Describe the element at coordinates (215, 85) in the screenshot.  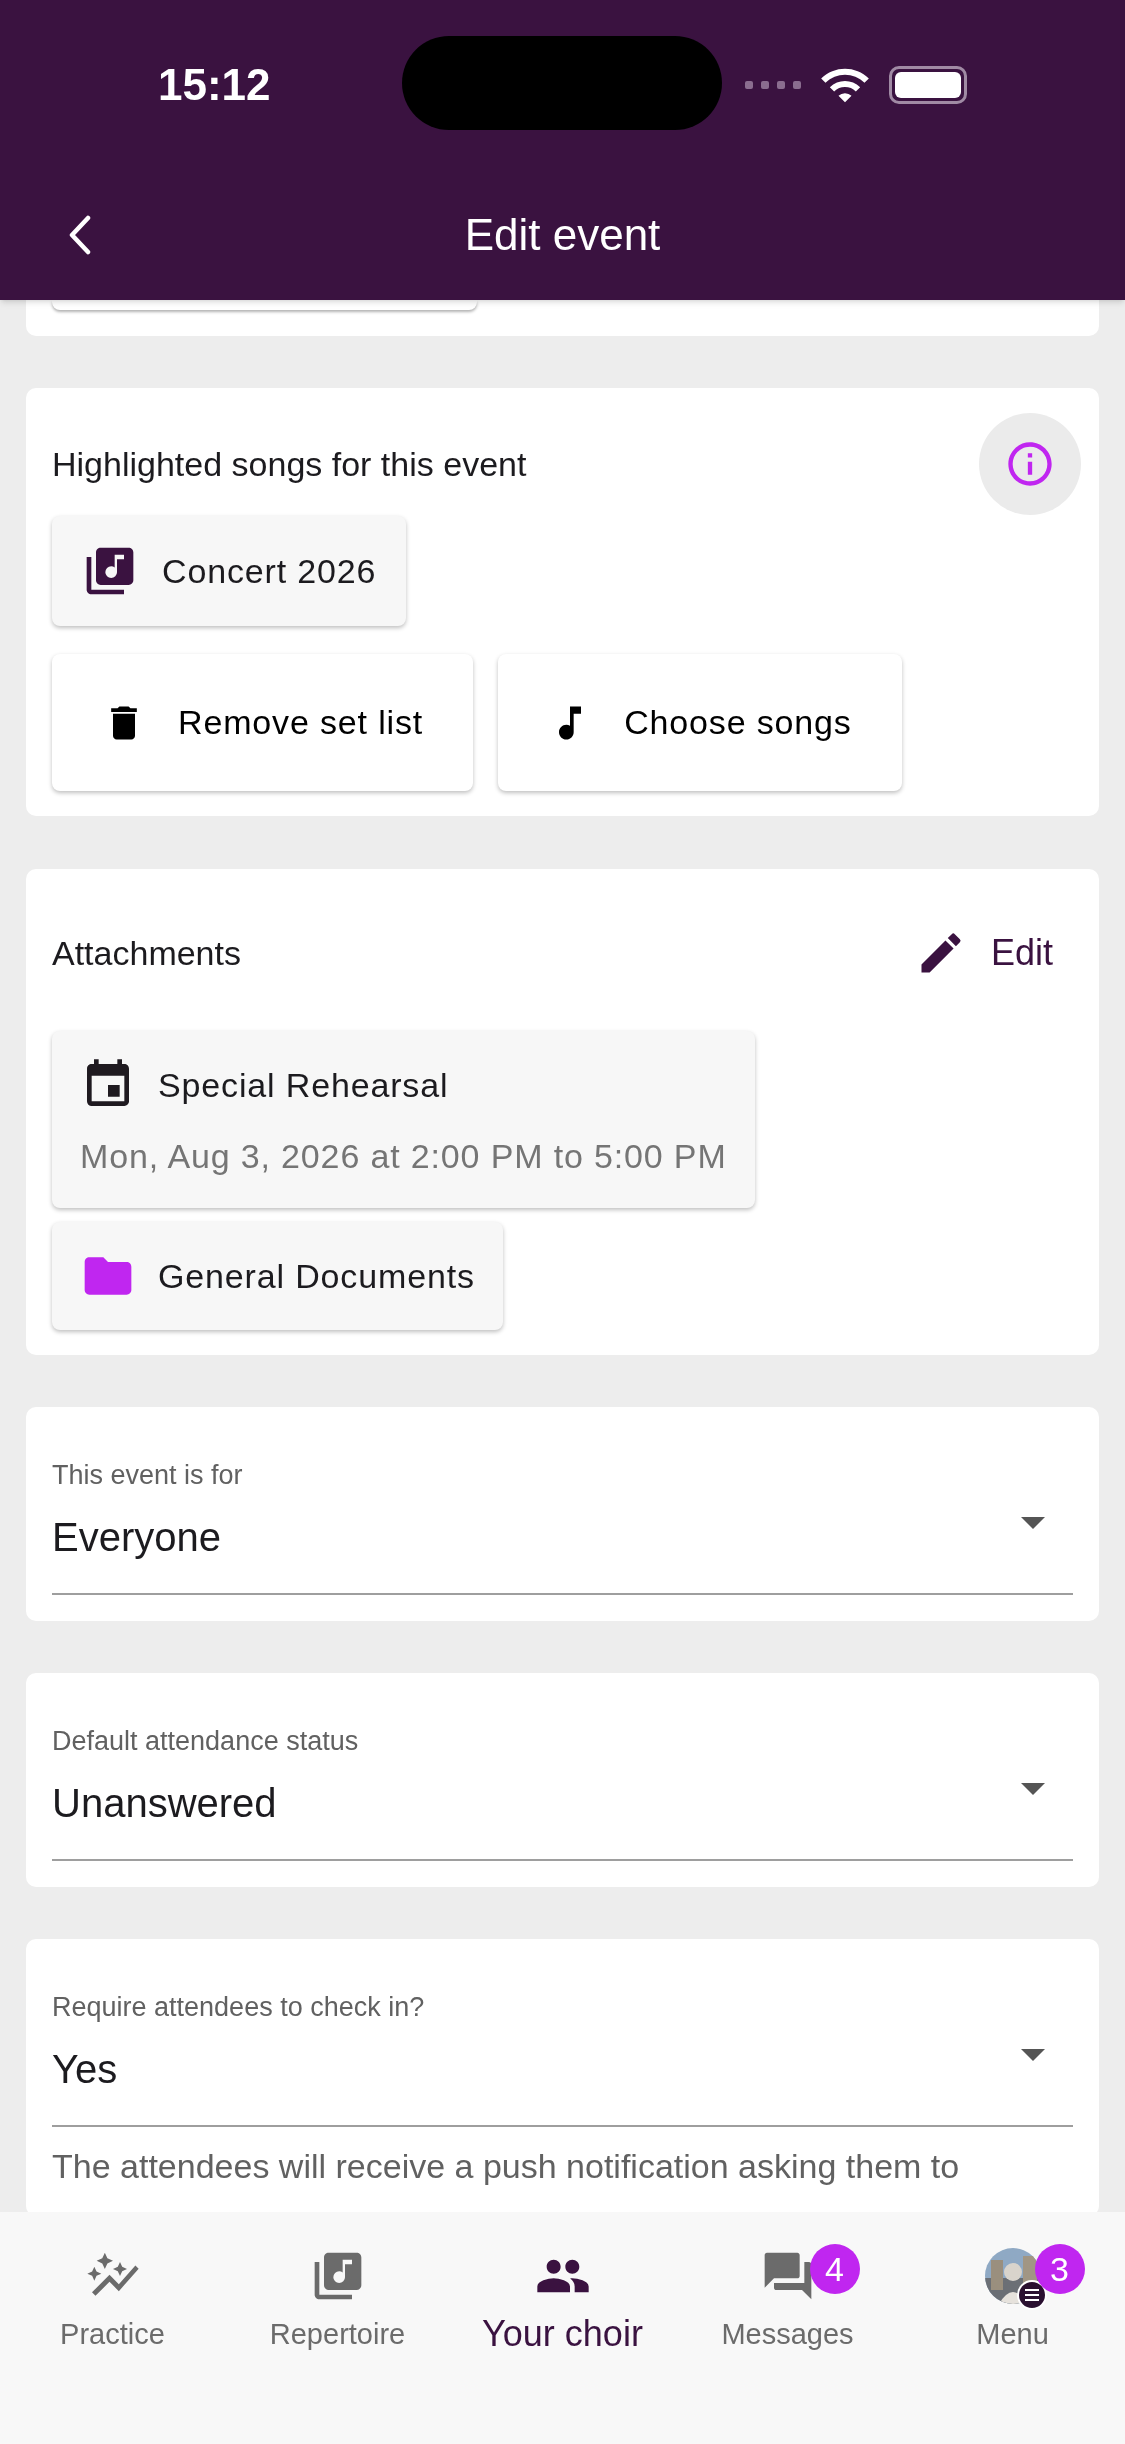
I see `status-time: 15:12` at that location.